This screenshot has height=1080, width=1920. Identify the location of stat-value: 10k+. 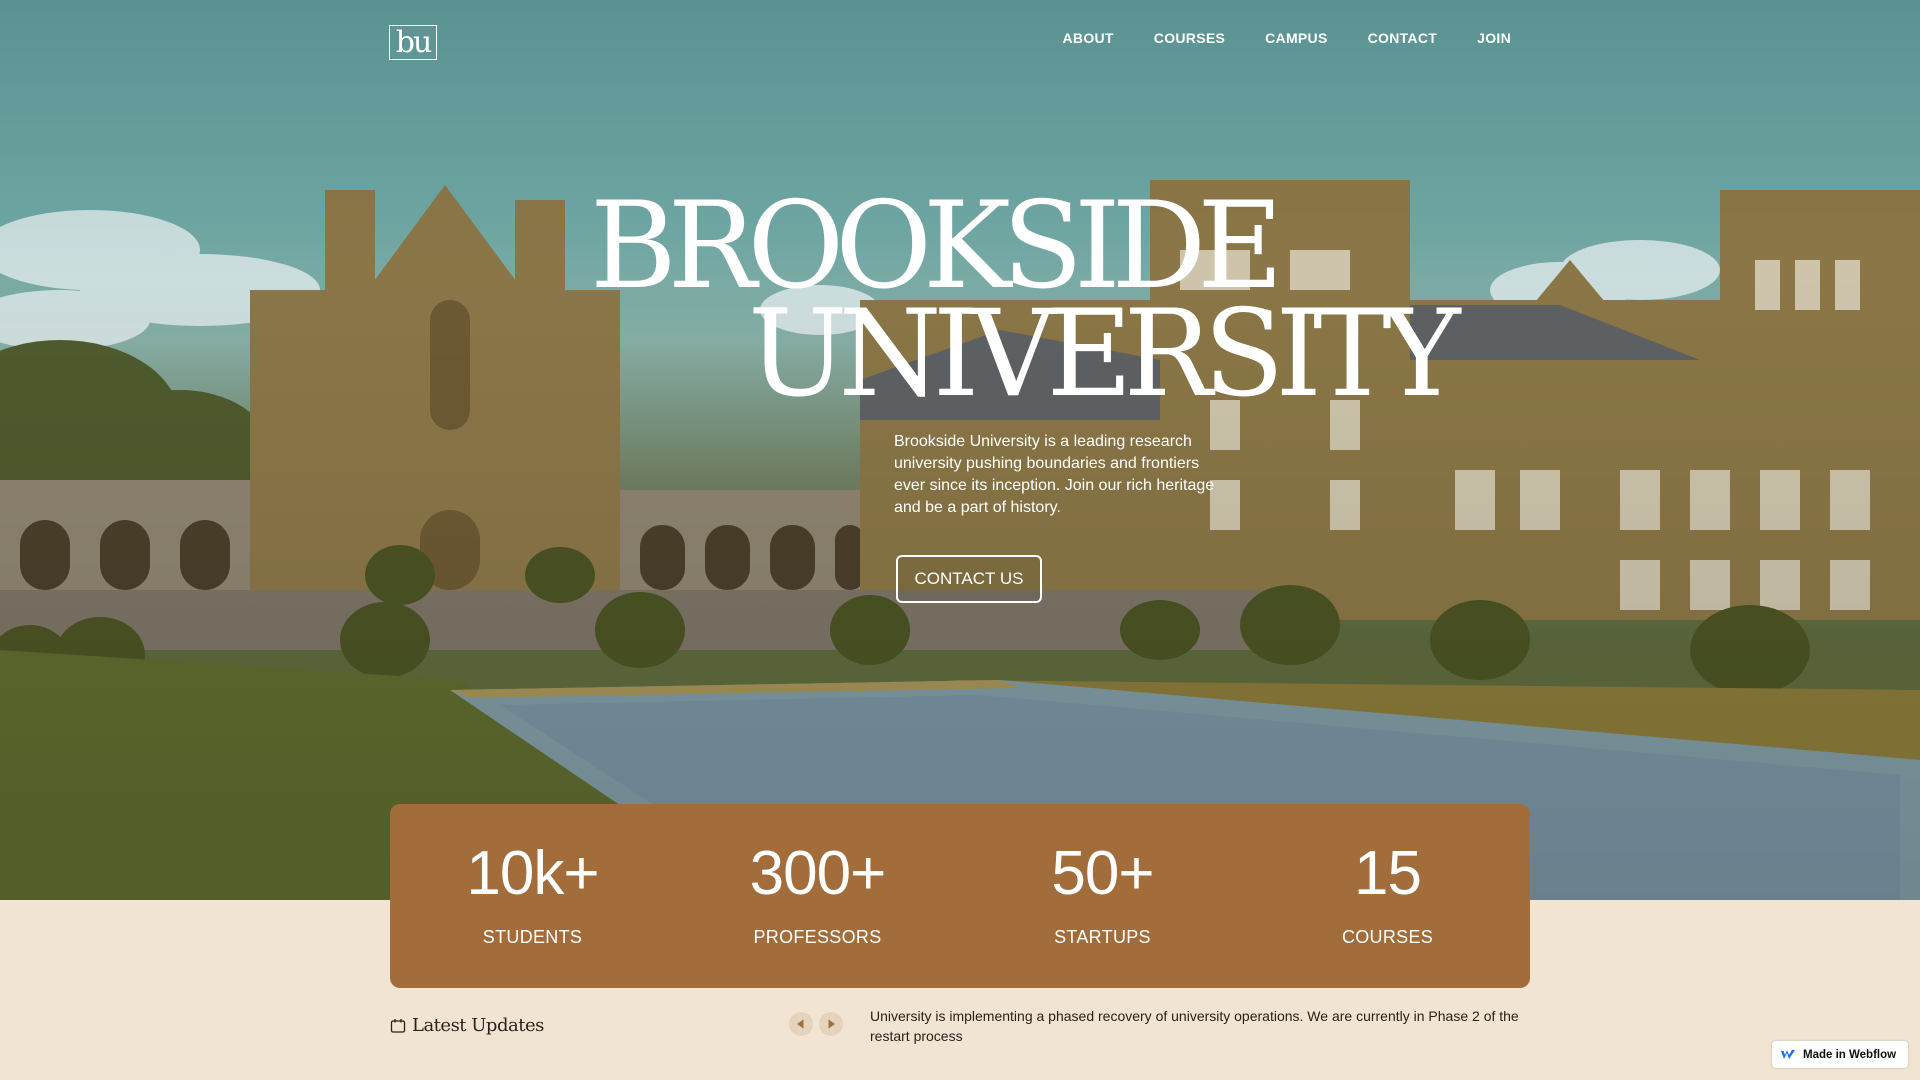
(532, 873).